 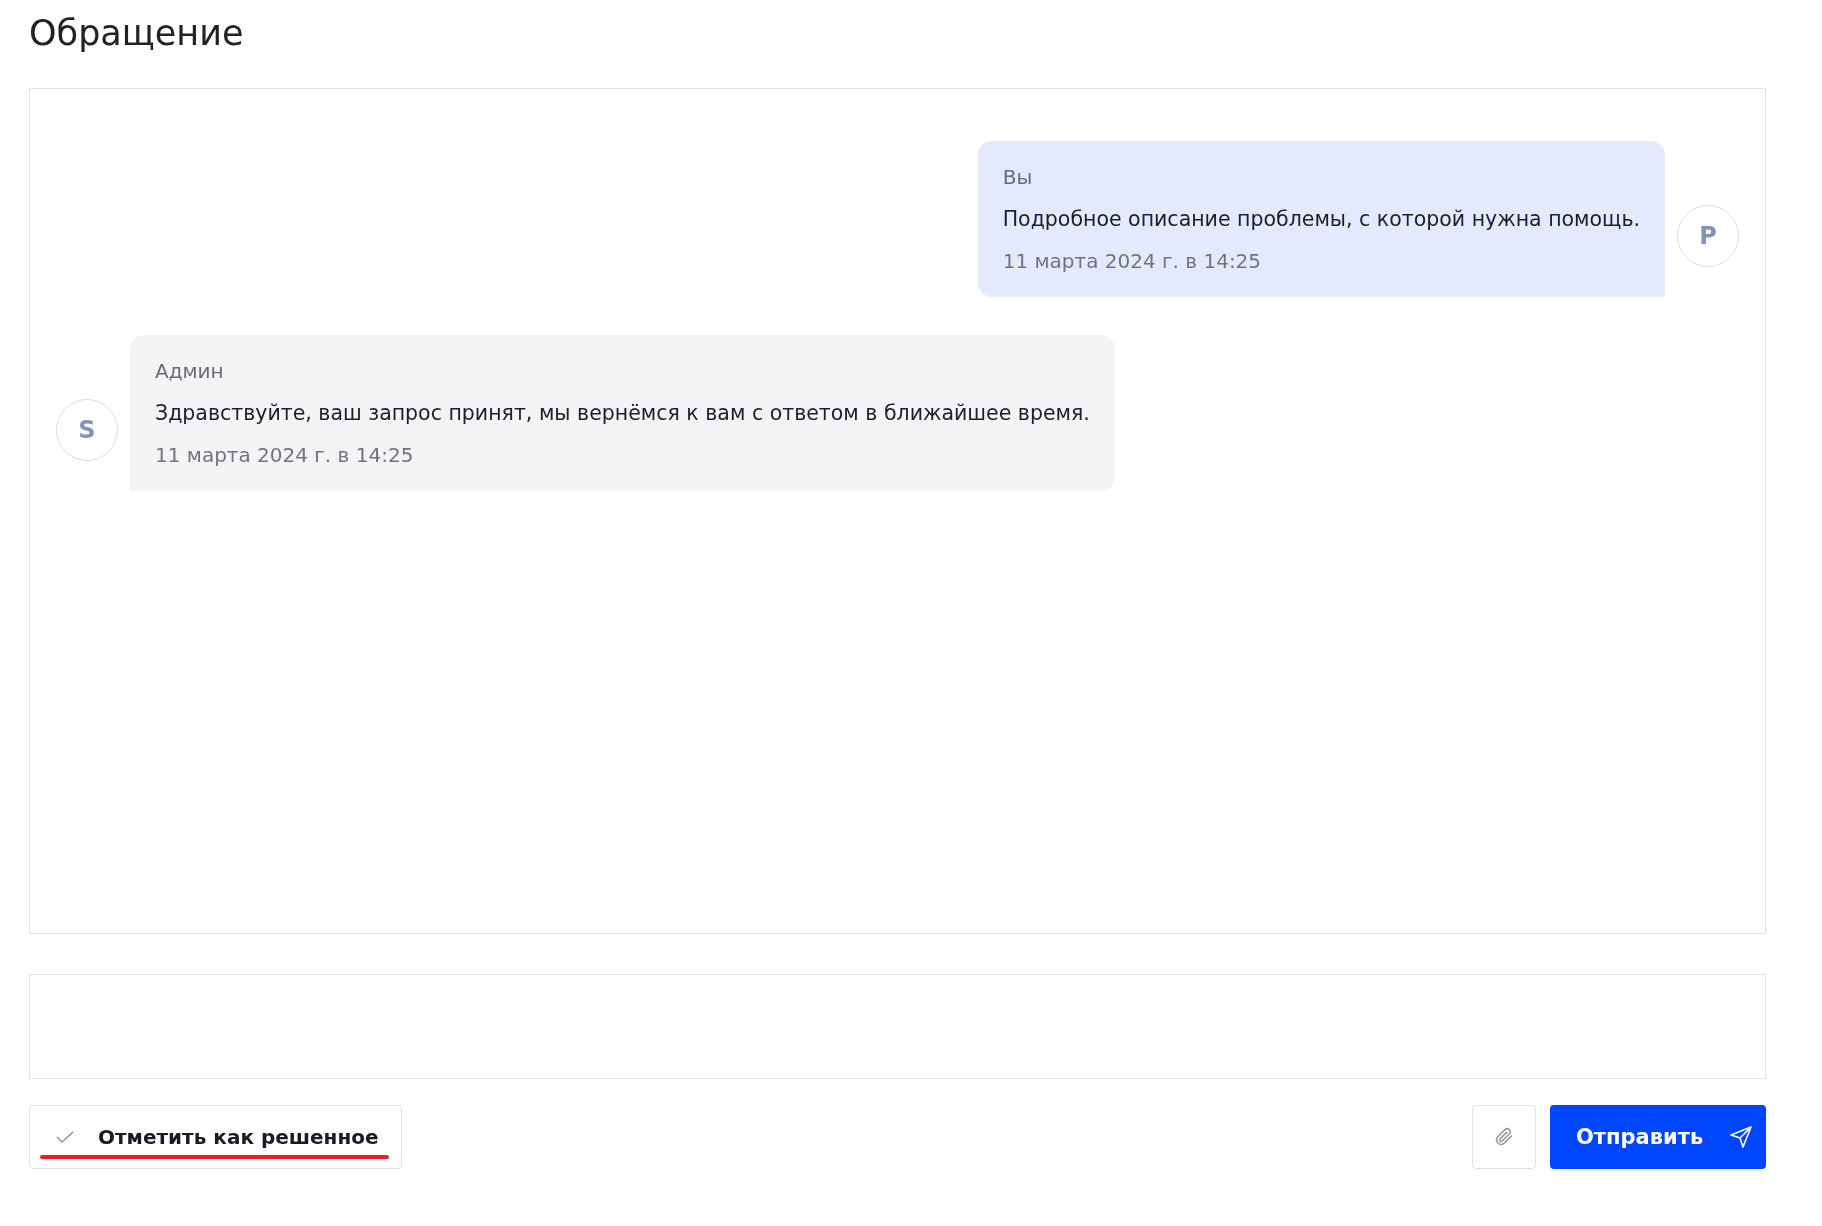 What do you see at coordinates (897, 1026) in the screenshot?
I see `reply-field` at bounding box center [897, 1026].